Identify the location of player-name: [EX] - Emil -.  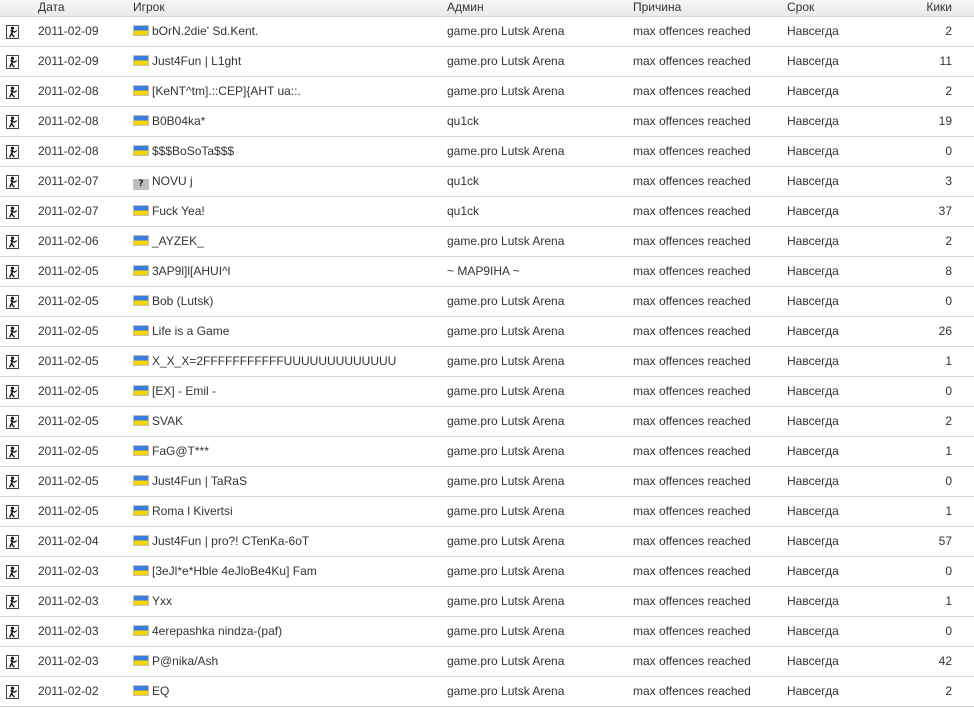
(184, 391).